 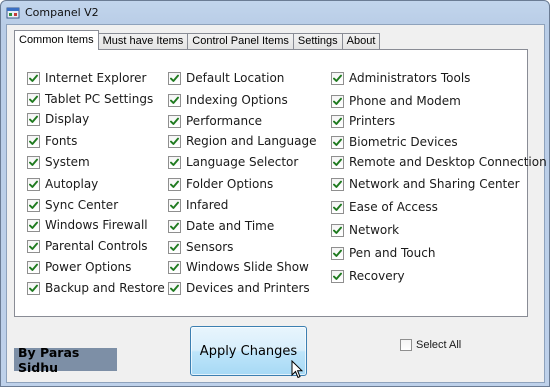 I want to click on checkbox-system: System, so click(x=58, y=162).